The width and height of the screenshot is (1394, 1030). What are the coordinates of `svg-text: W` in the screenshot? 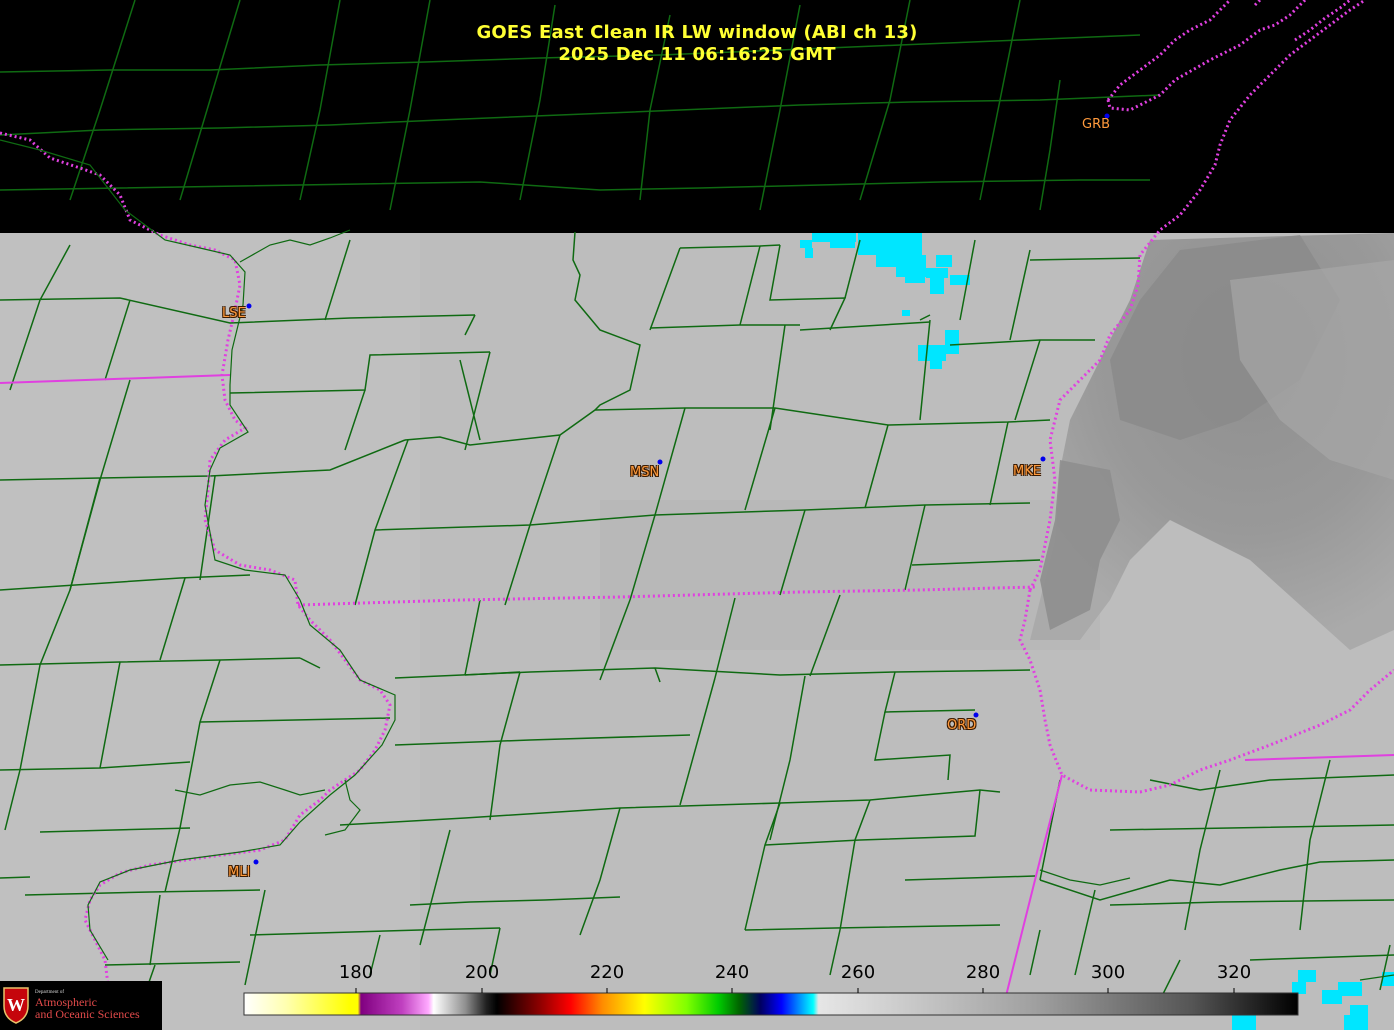 It's located at (16, 1005).